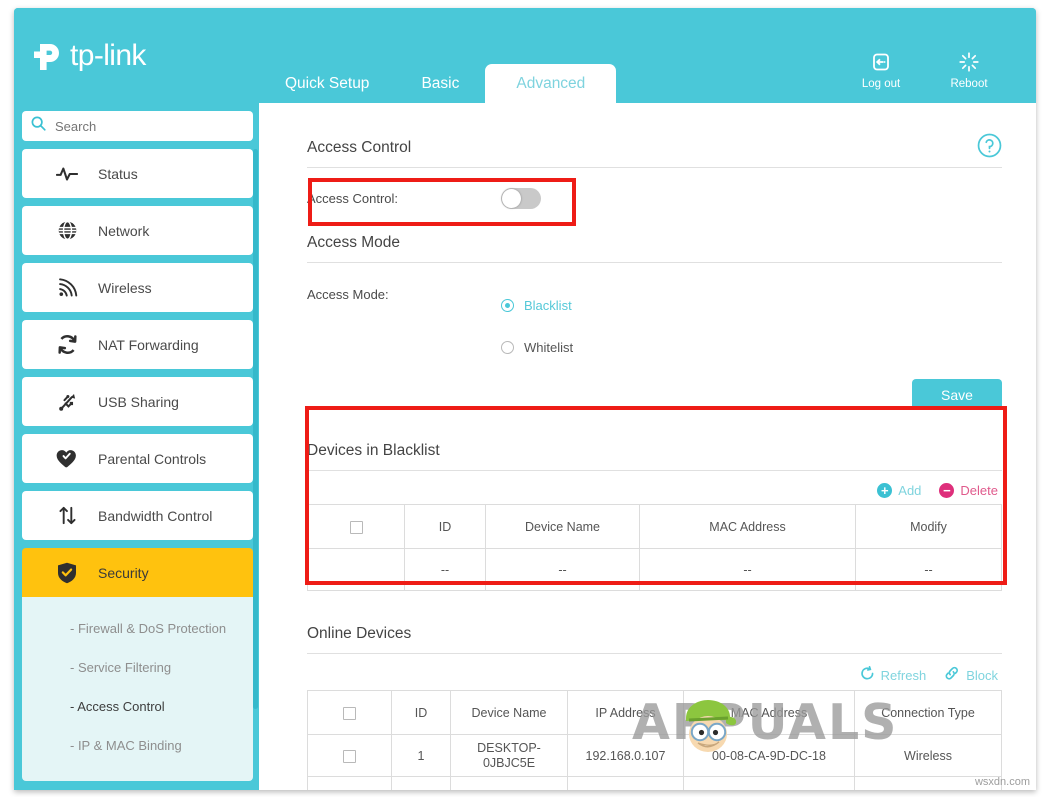 The width and height of the screenshot is (1053, 797). I want to click on sidebar-item-label: Status, so click(118, 173).